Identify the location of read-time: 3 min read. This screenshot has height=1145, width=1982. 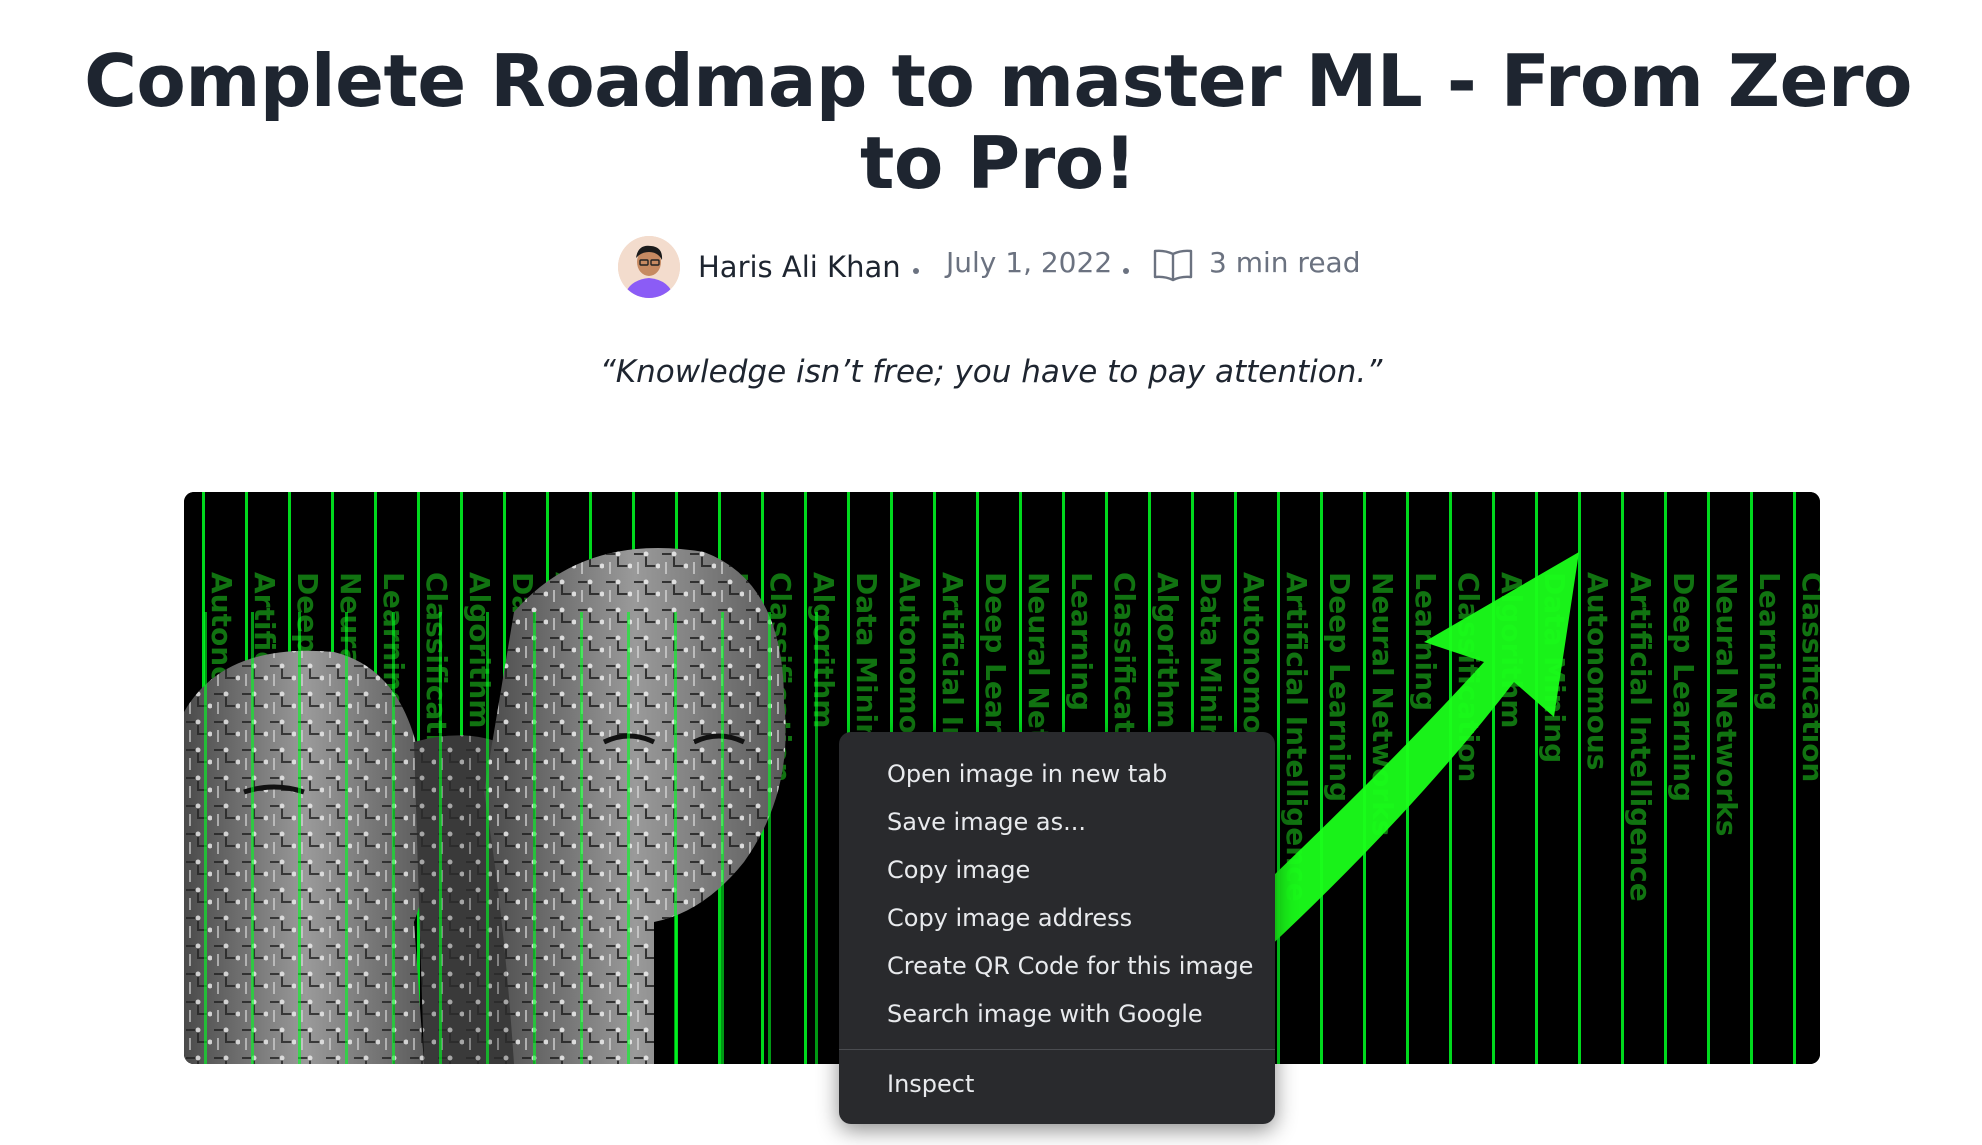
(1285, 262).